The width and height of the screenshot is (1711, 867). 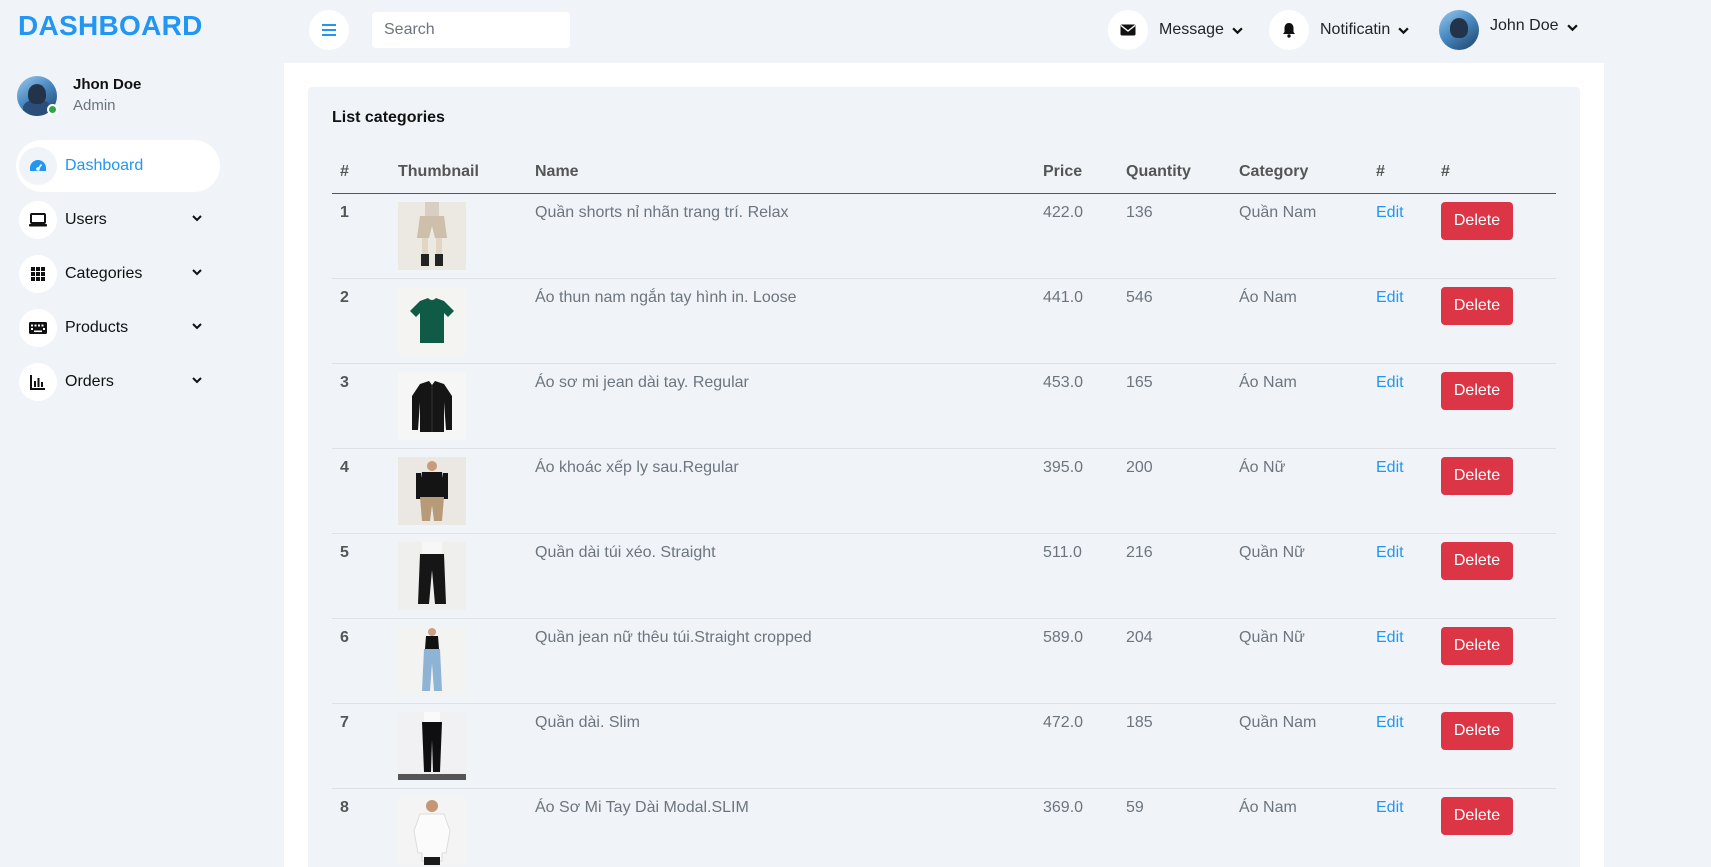 I want to click on sidebar-item-products: Products, so click(x=118, y=328).